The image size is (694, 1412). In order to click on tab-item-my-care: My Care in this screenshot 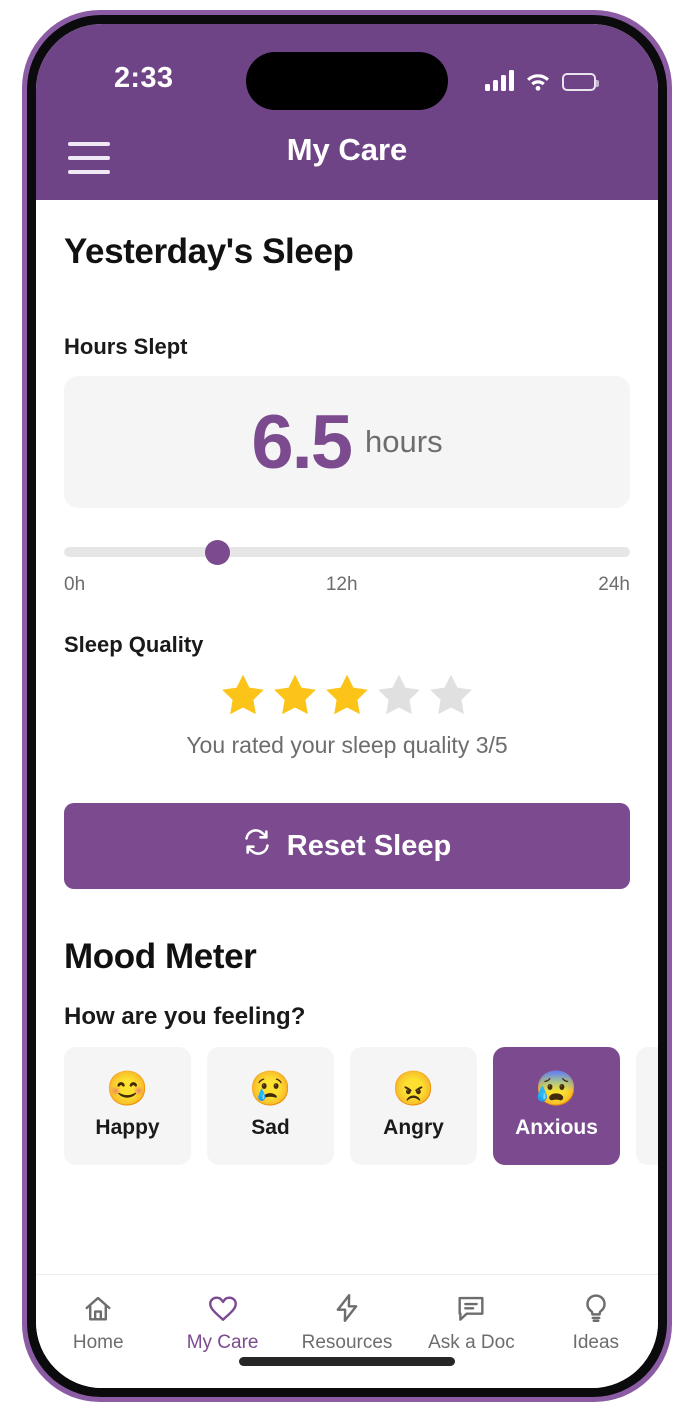, I will do `click(222, 1322)`.